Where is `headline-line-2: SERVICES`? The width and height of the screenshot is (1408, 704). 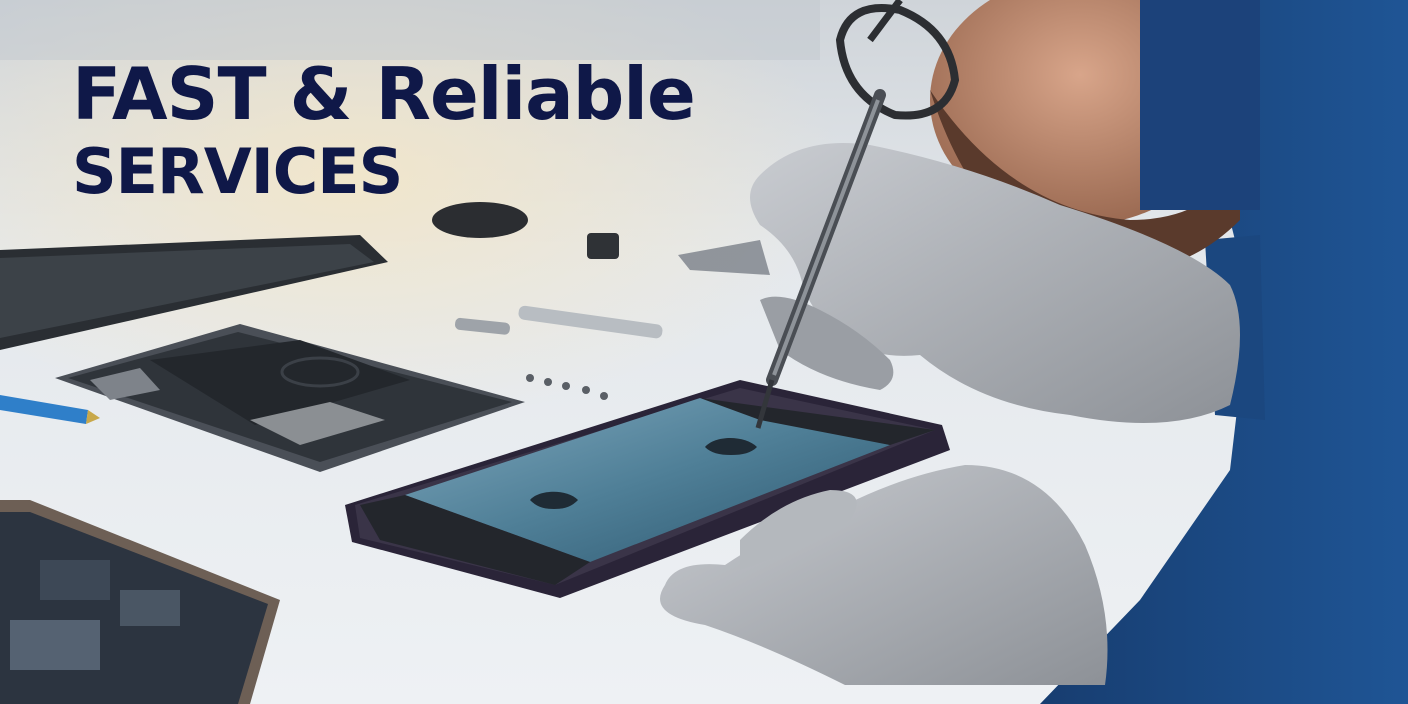
headline-line-2: SERVICES is located at coordinates (237, 171).